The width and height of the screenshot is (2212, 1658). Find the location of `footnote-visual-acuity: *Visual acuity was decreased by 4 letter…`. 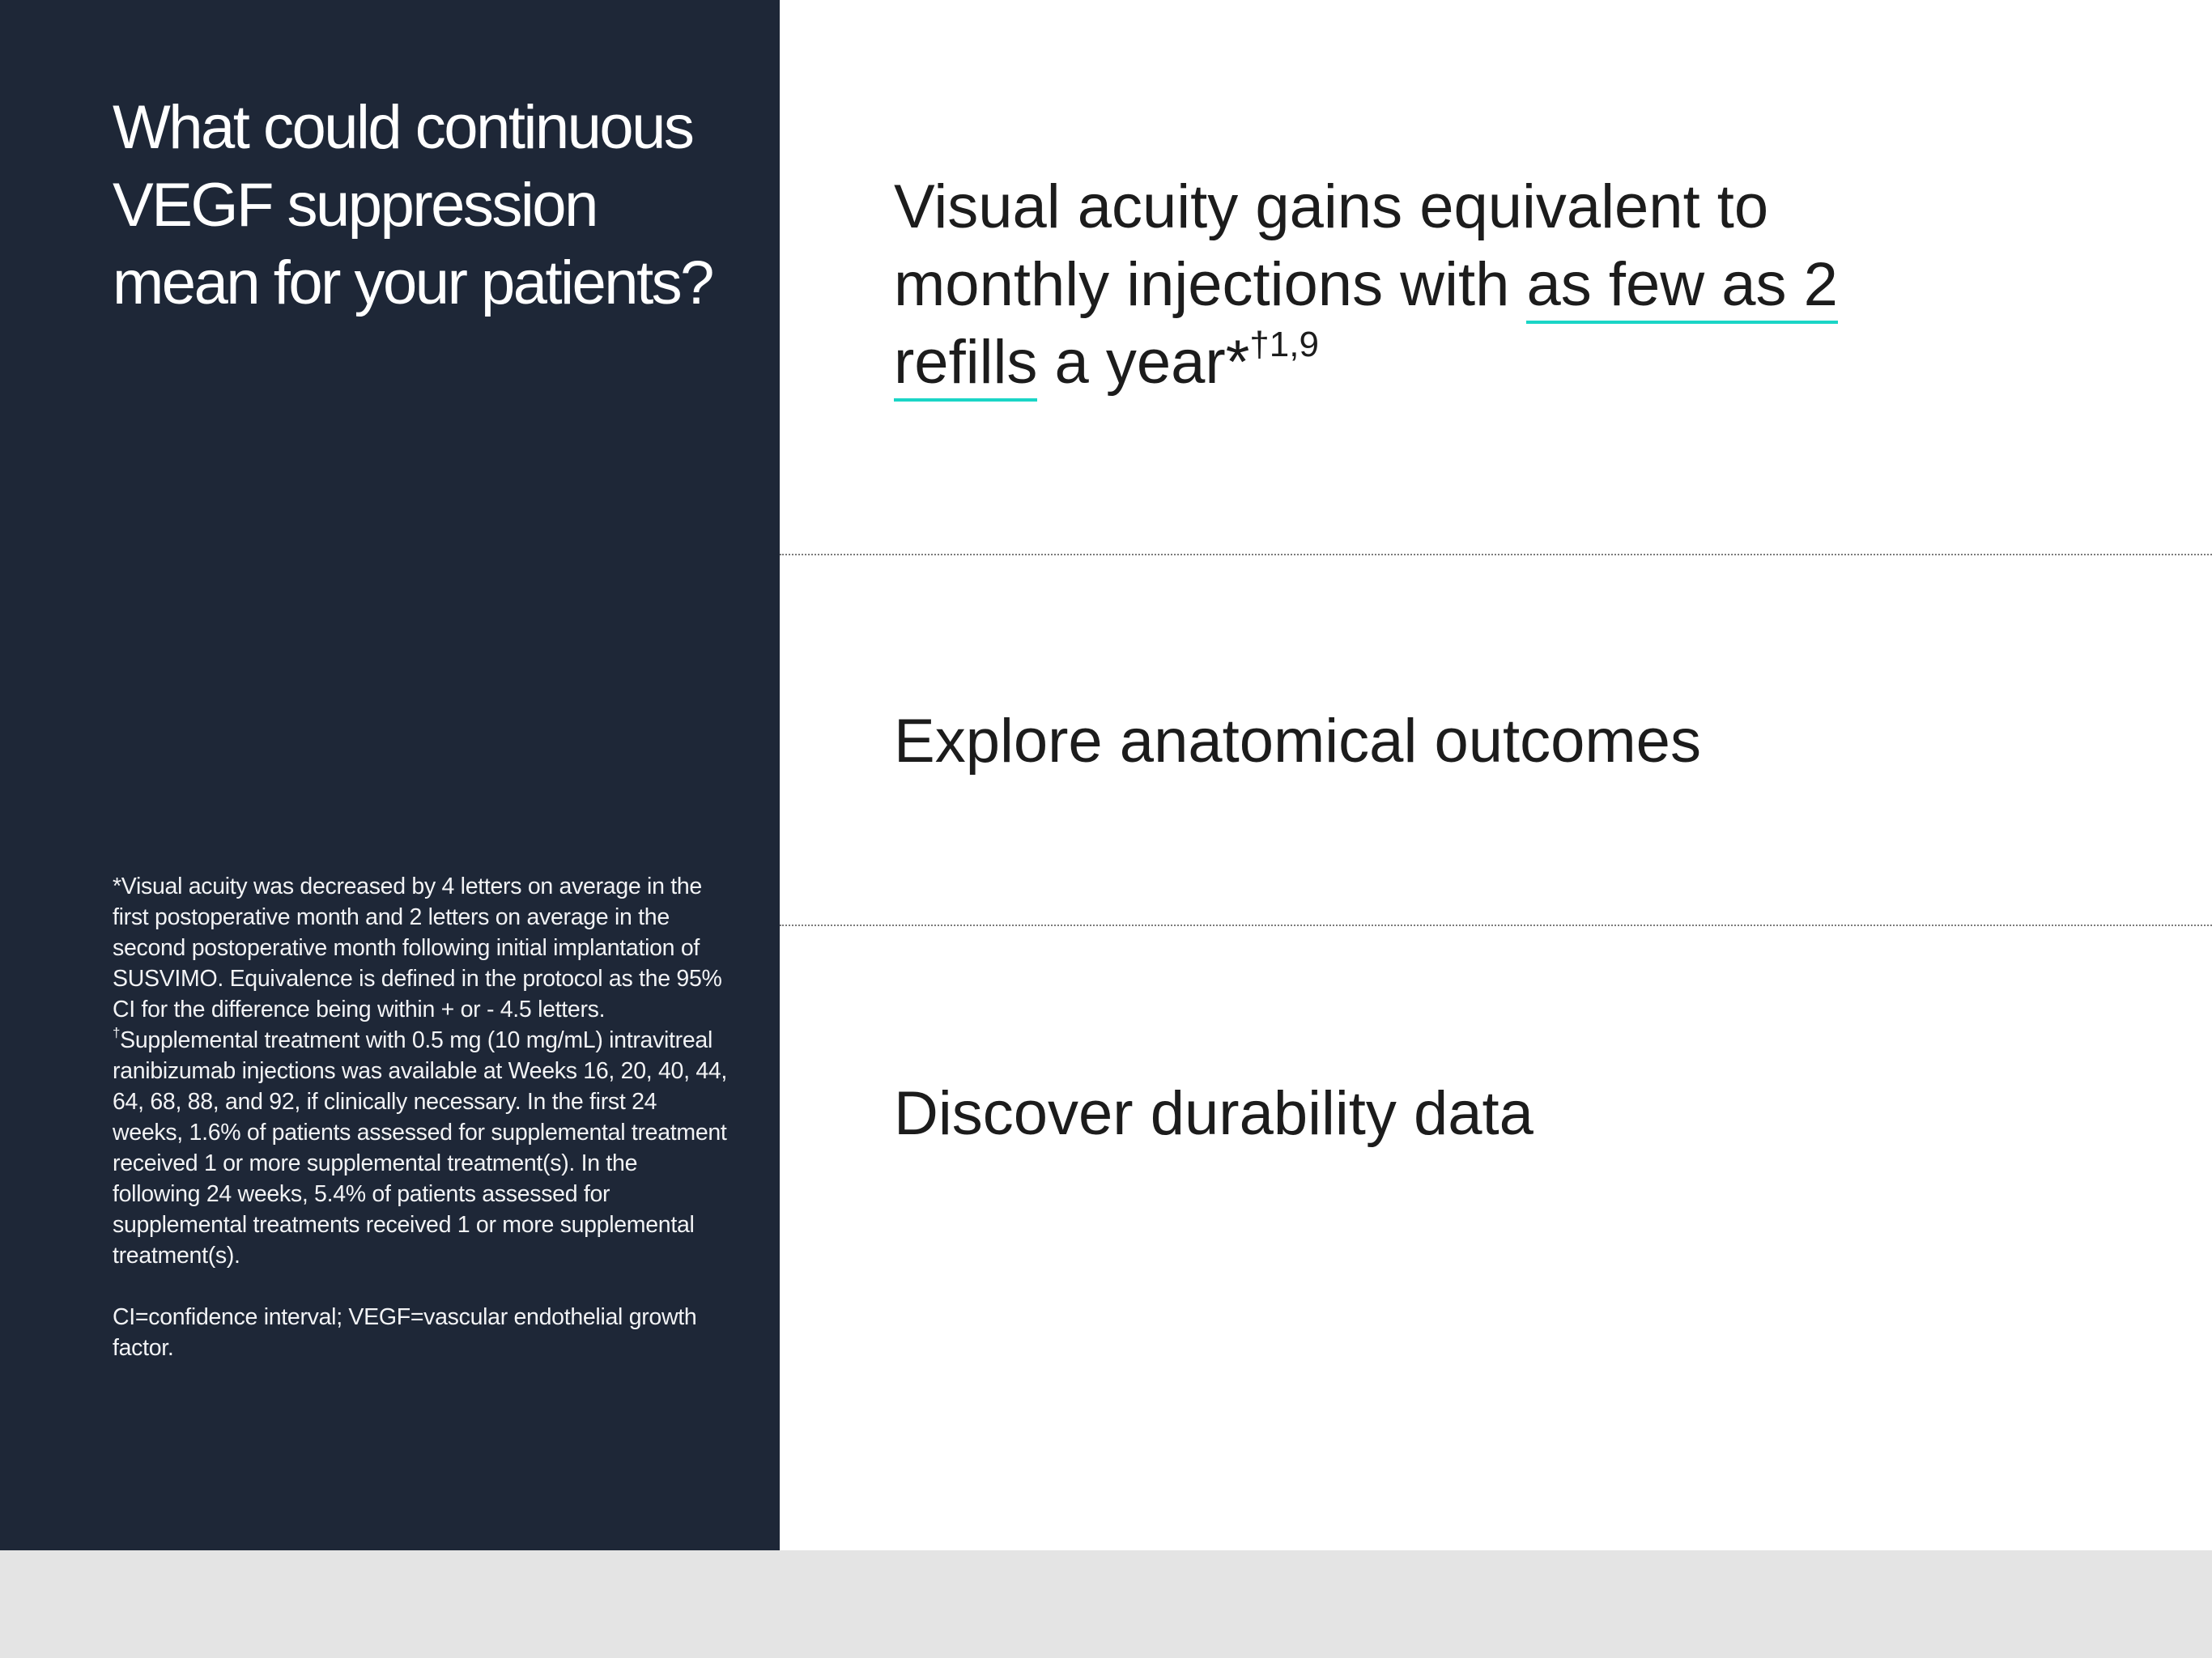

footnote-visual-acuity: *Visual acuity was decreased by 4 letter… is located at coordinates (418, 948).